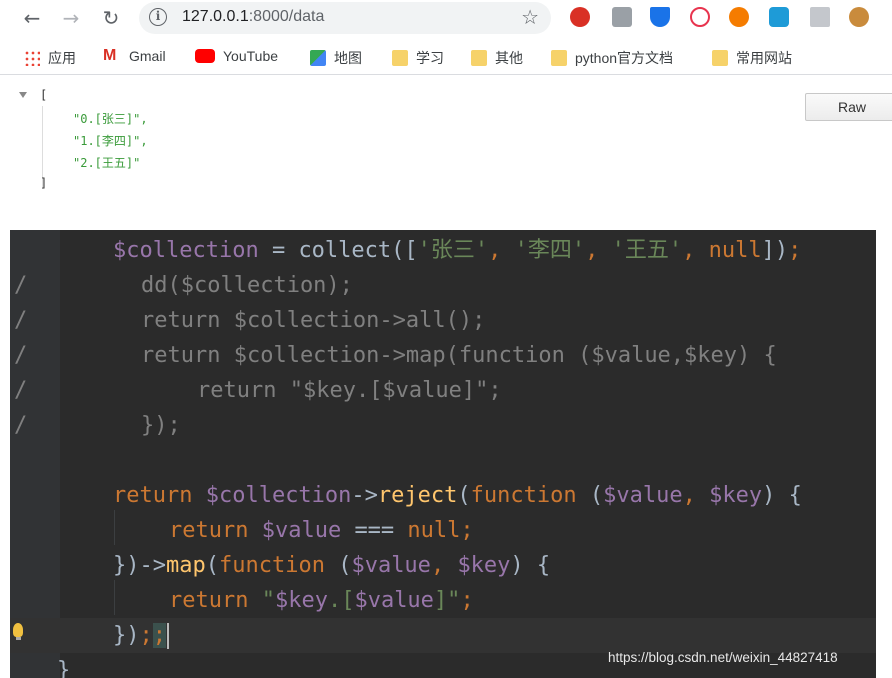  I want to click on bookmark-label: Gmail, so click(147, 56).